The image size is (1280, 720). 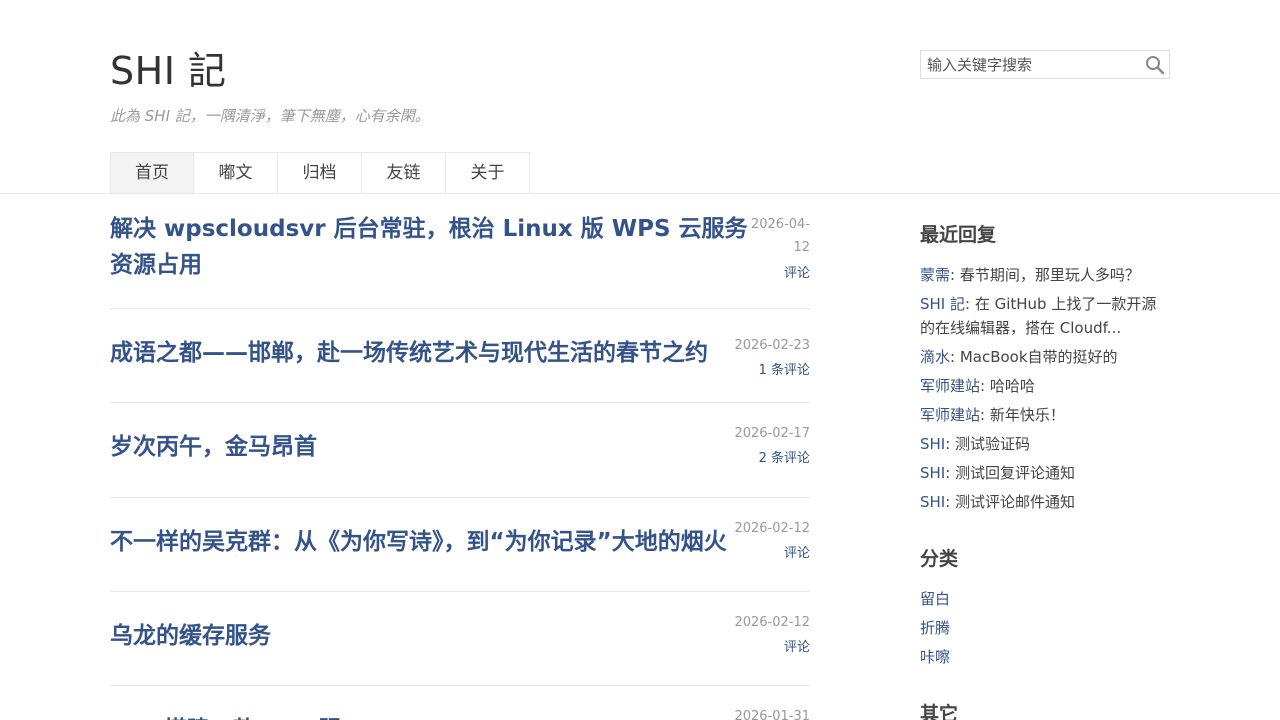 What do you see at coordinates (935, 275) in the screenshot?
I see `reply-author-link: 蒙需` at bounding box center [935, 275].